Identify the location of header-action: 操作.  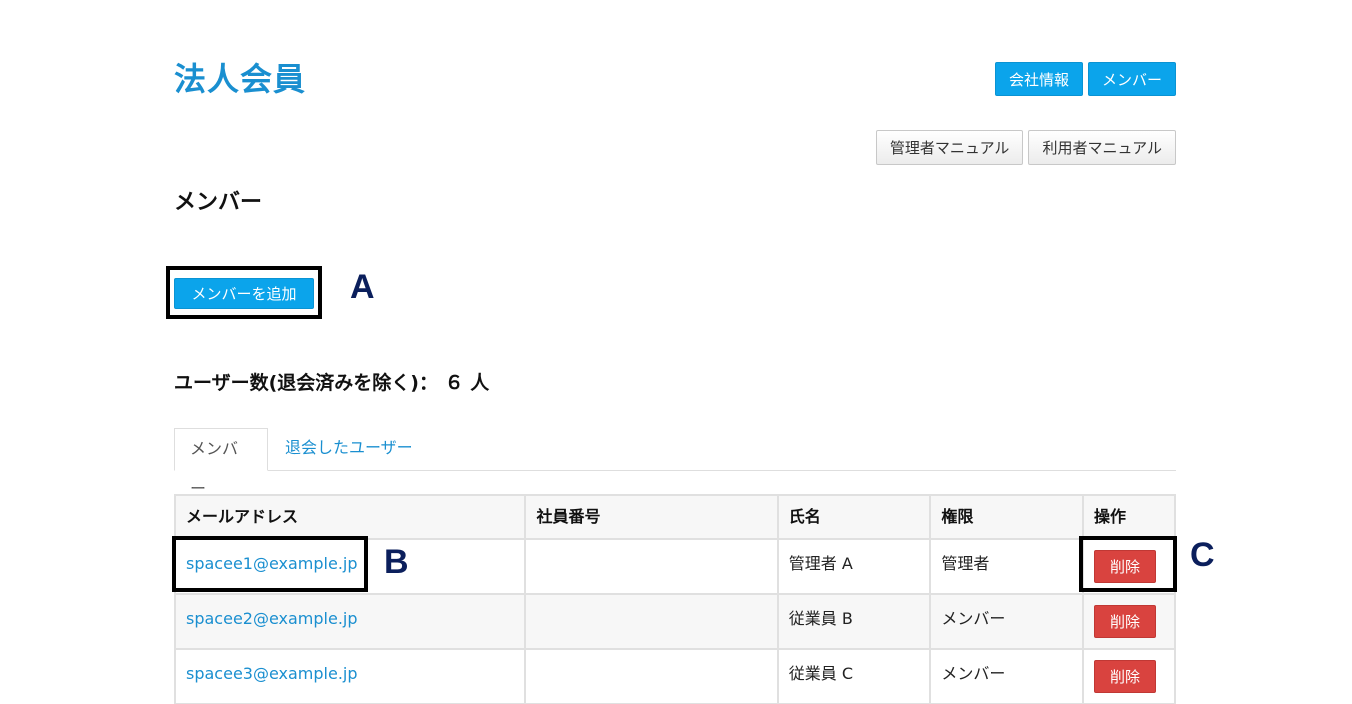
(1129, 517).